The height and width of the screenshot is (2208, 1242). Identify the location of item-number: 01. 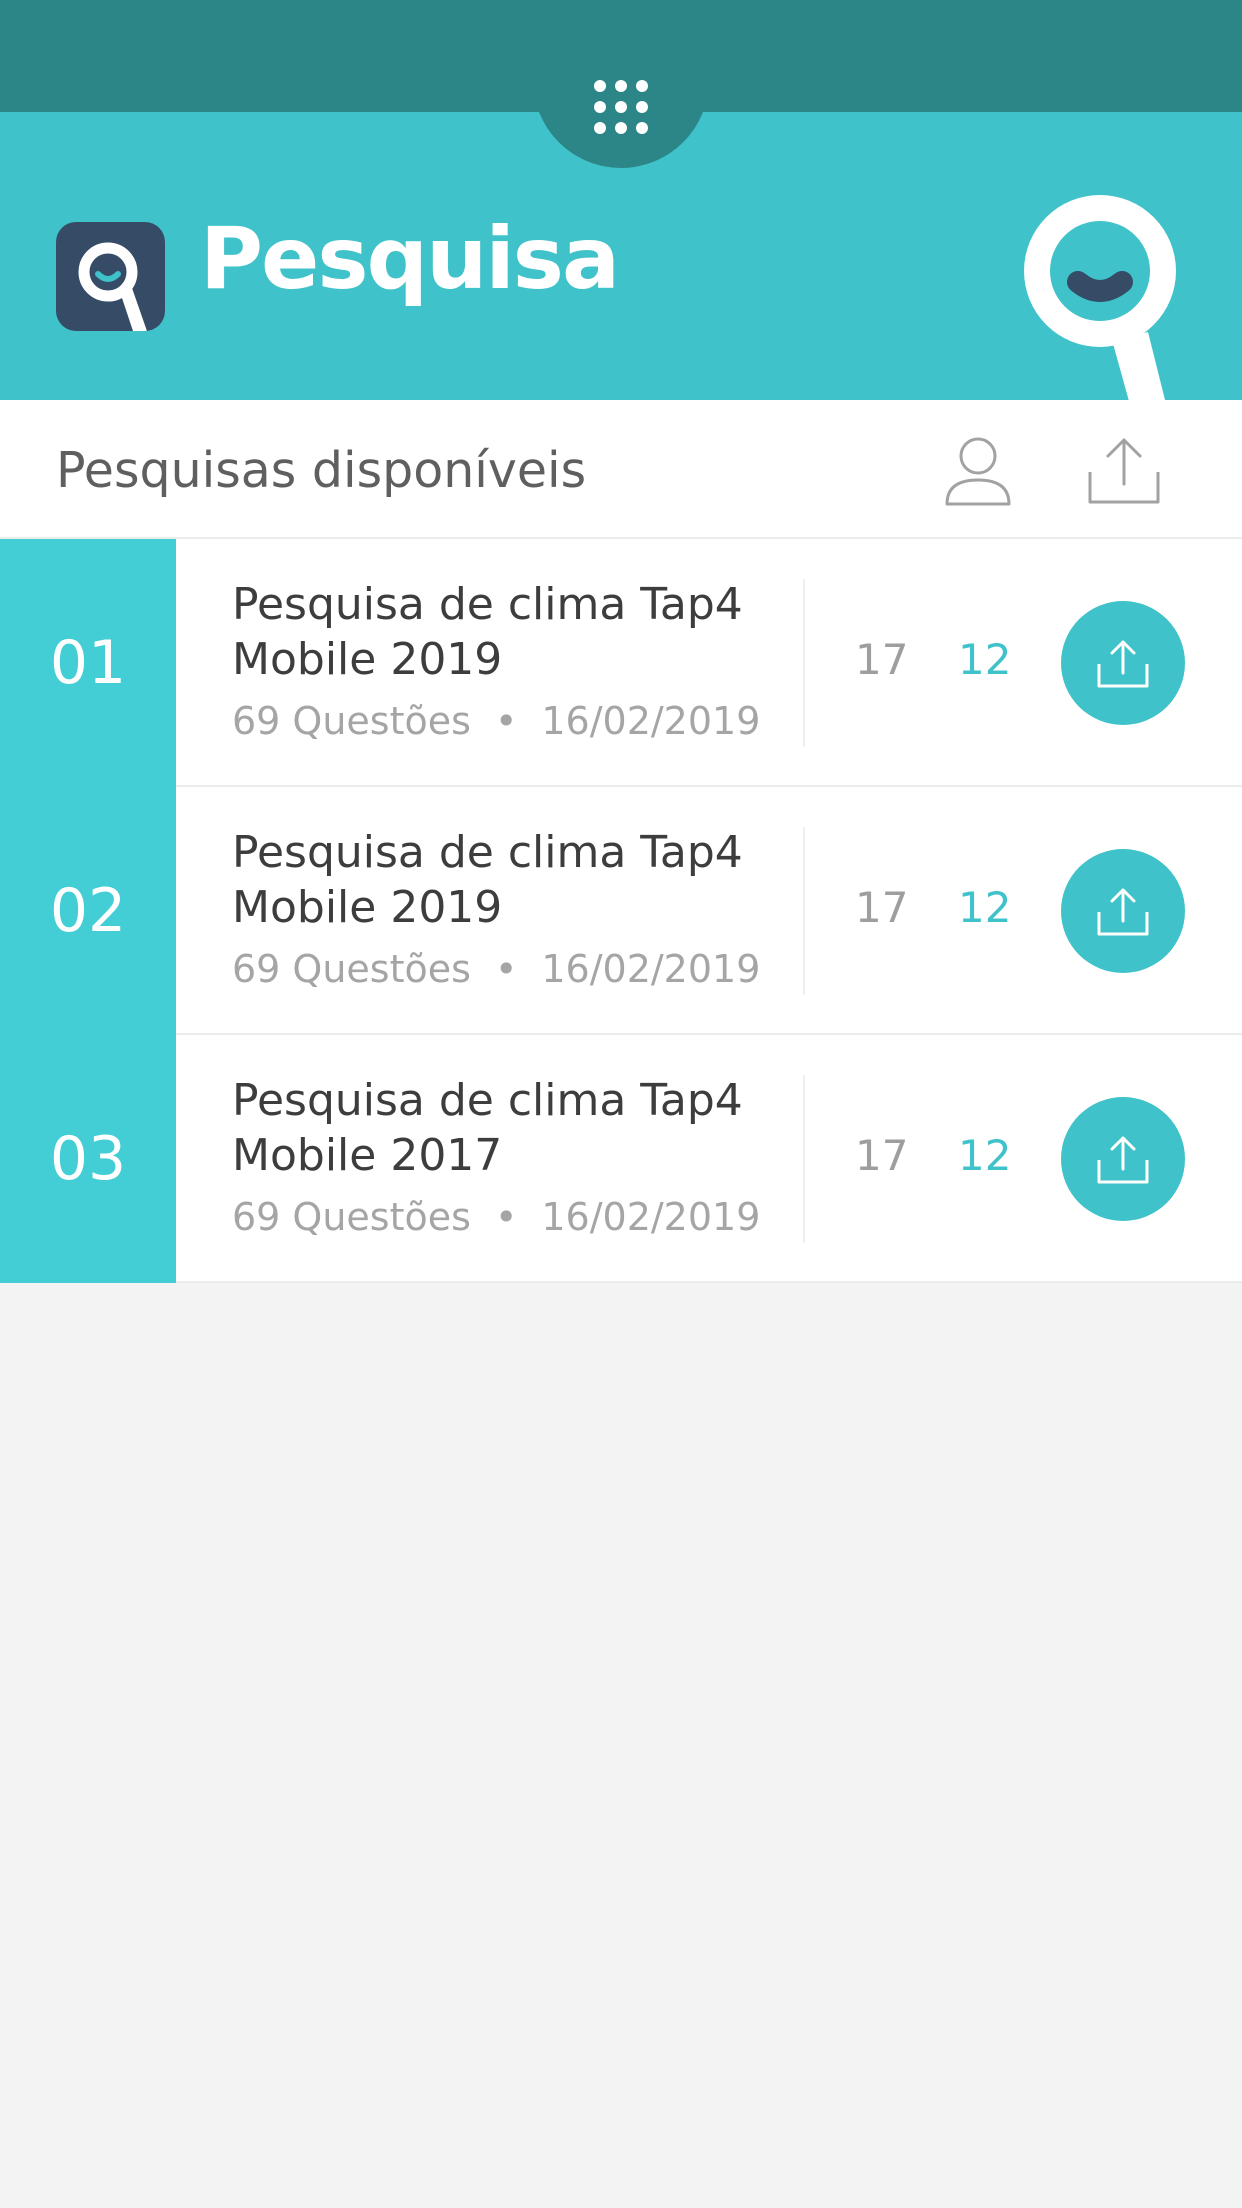
(88, 663).